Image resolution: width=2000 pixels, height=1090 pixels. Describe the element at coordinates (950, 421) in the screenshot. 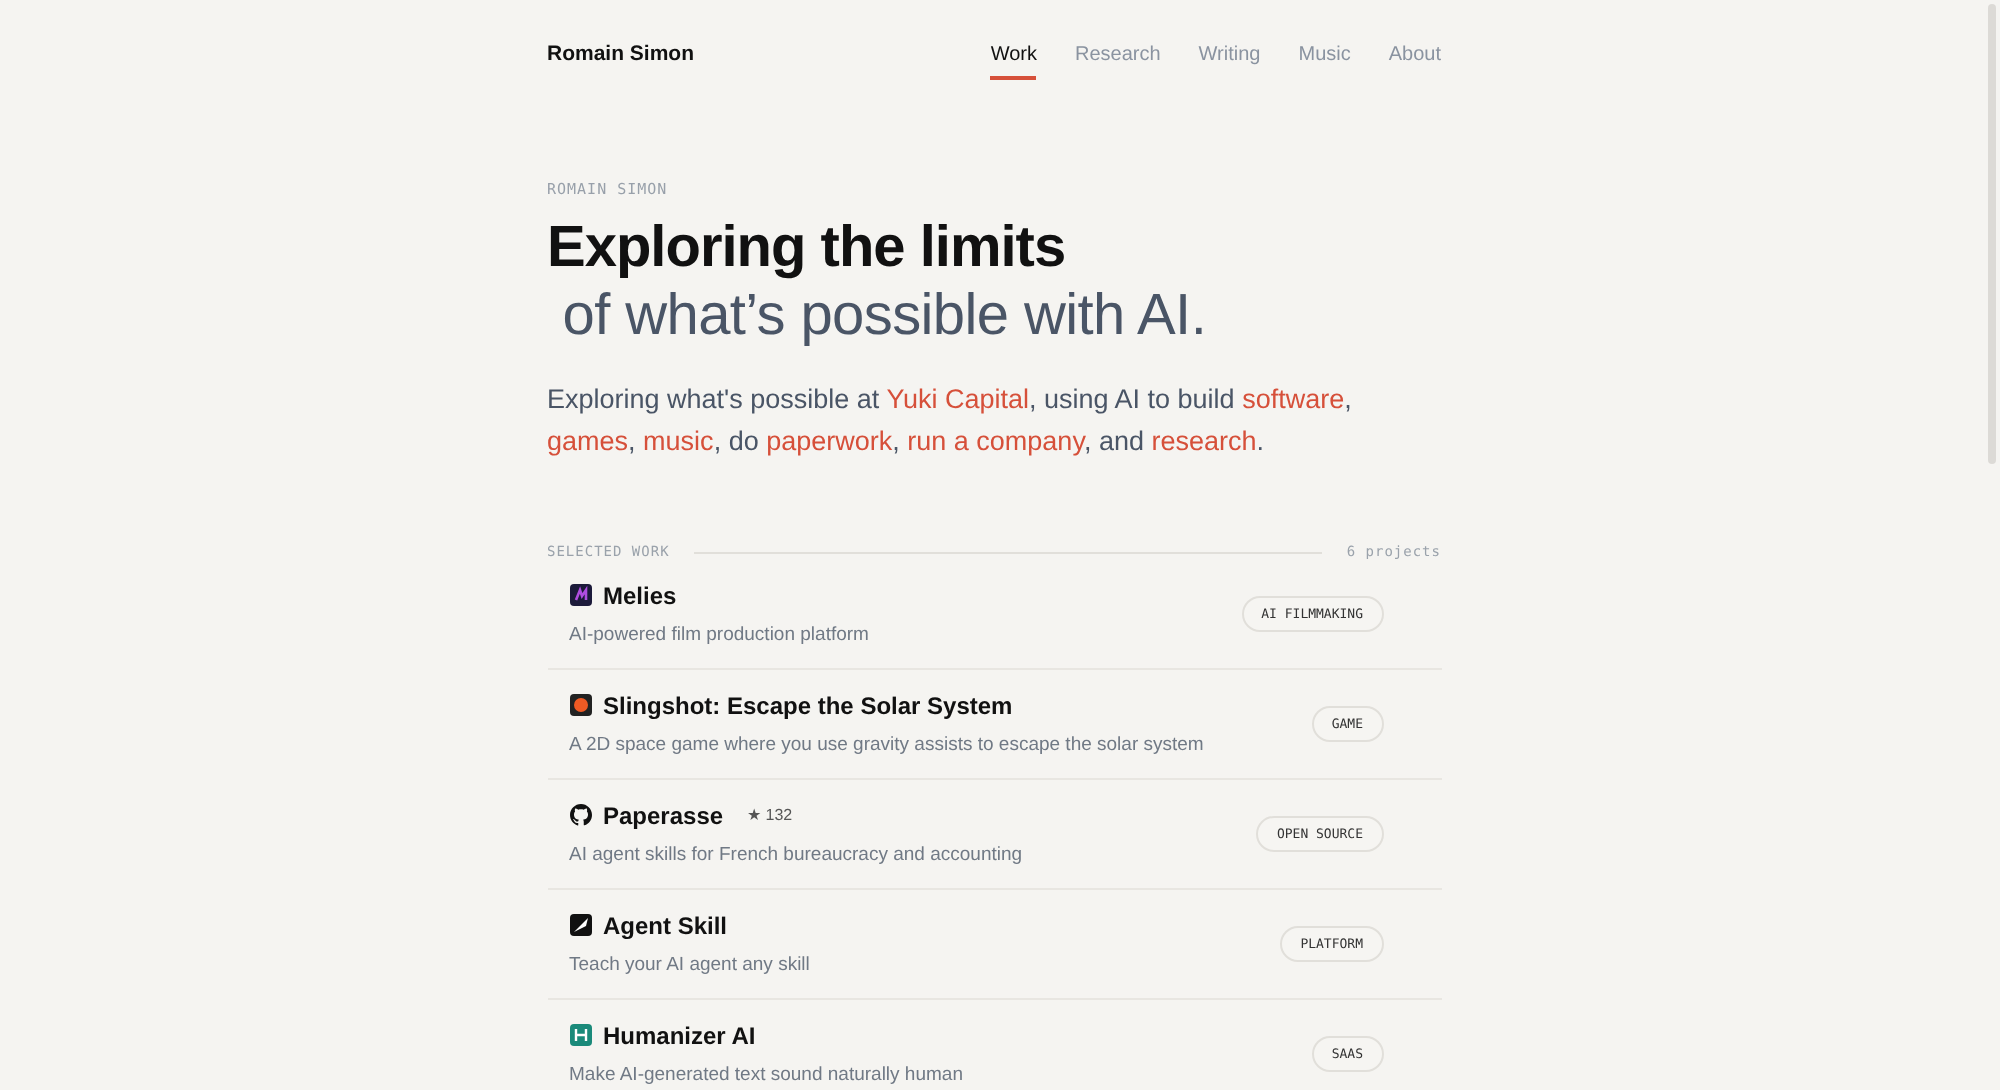

I see `intro-paragraph: Exploring what's possible at Yuki Capital, using AI to build software, games, music, do paperwork, run a company, and research.` at that location.